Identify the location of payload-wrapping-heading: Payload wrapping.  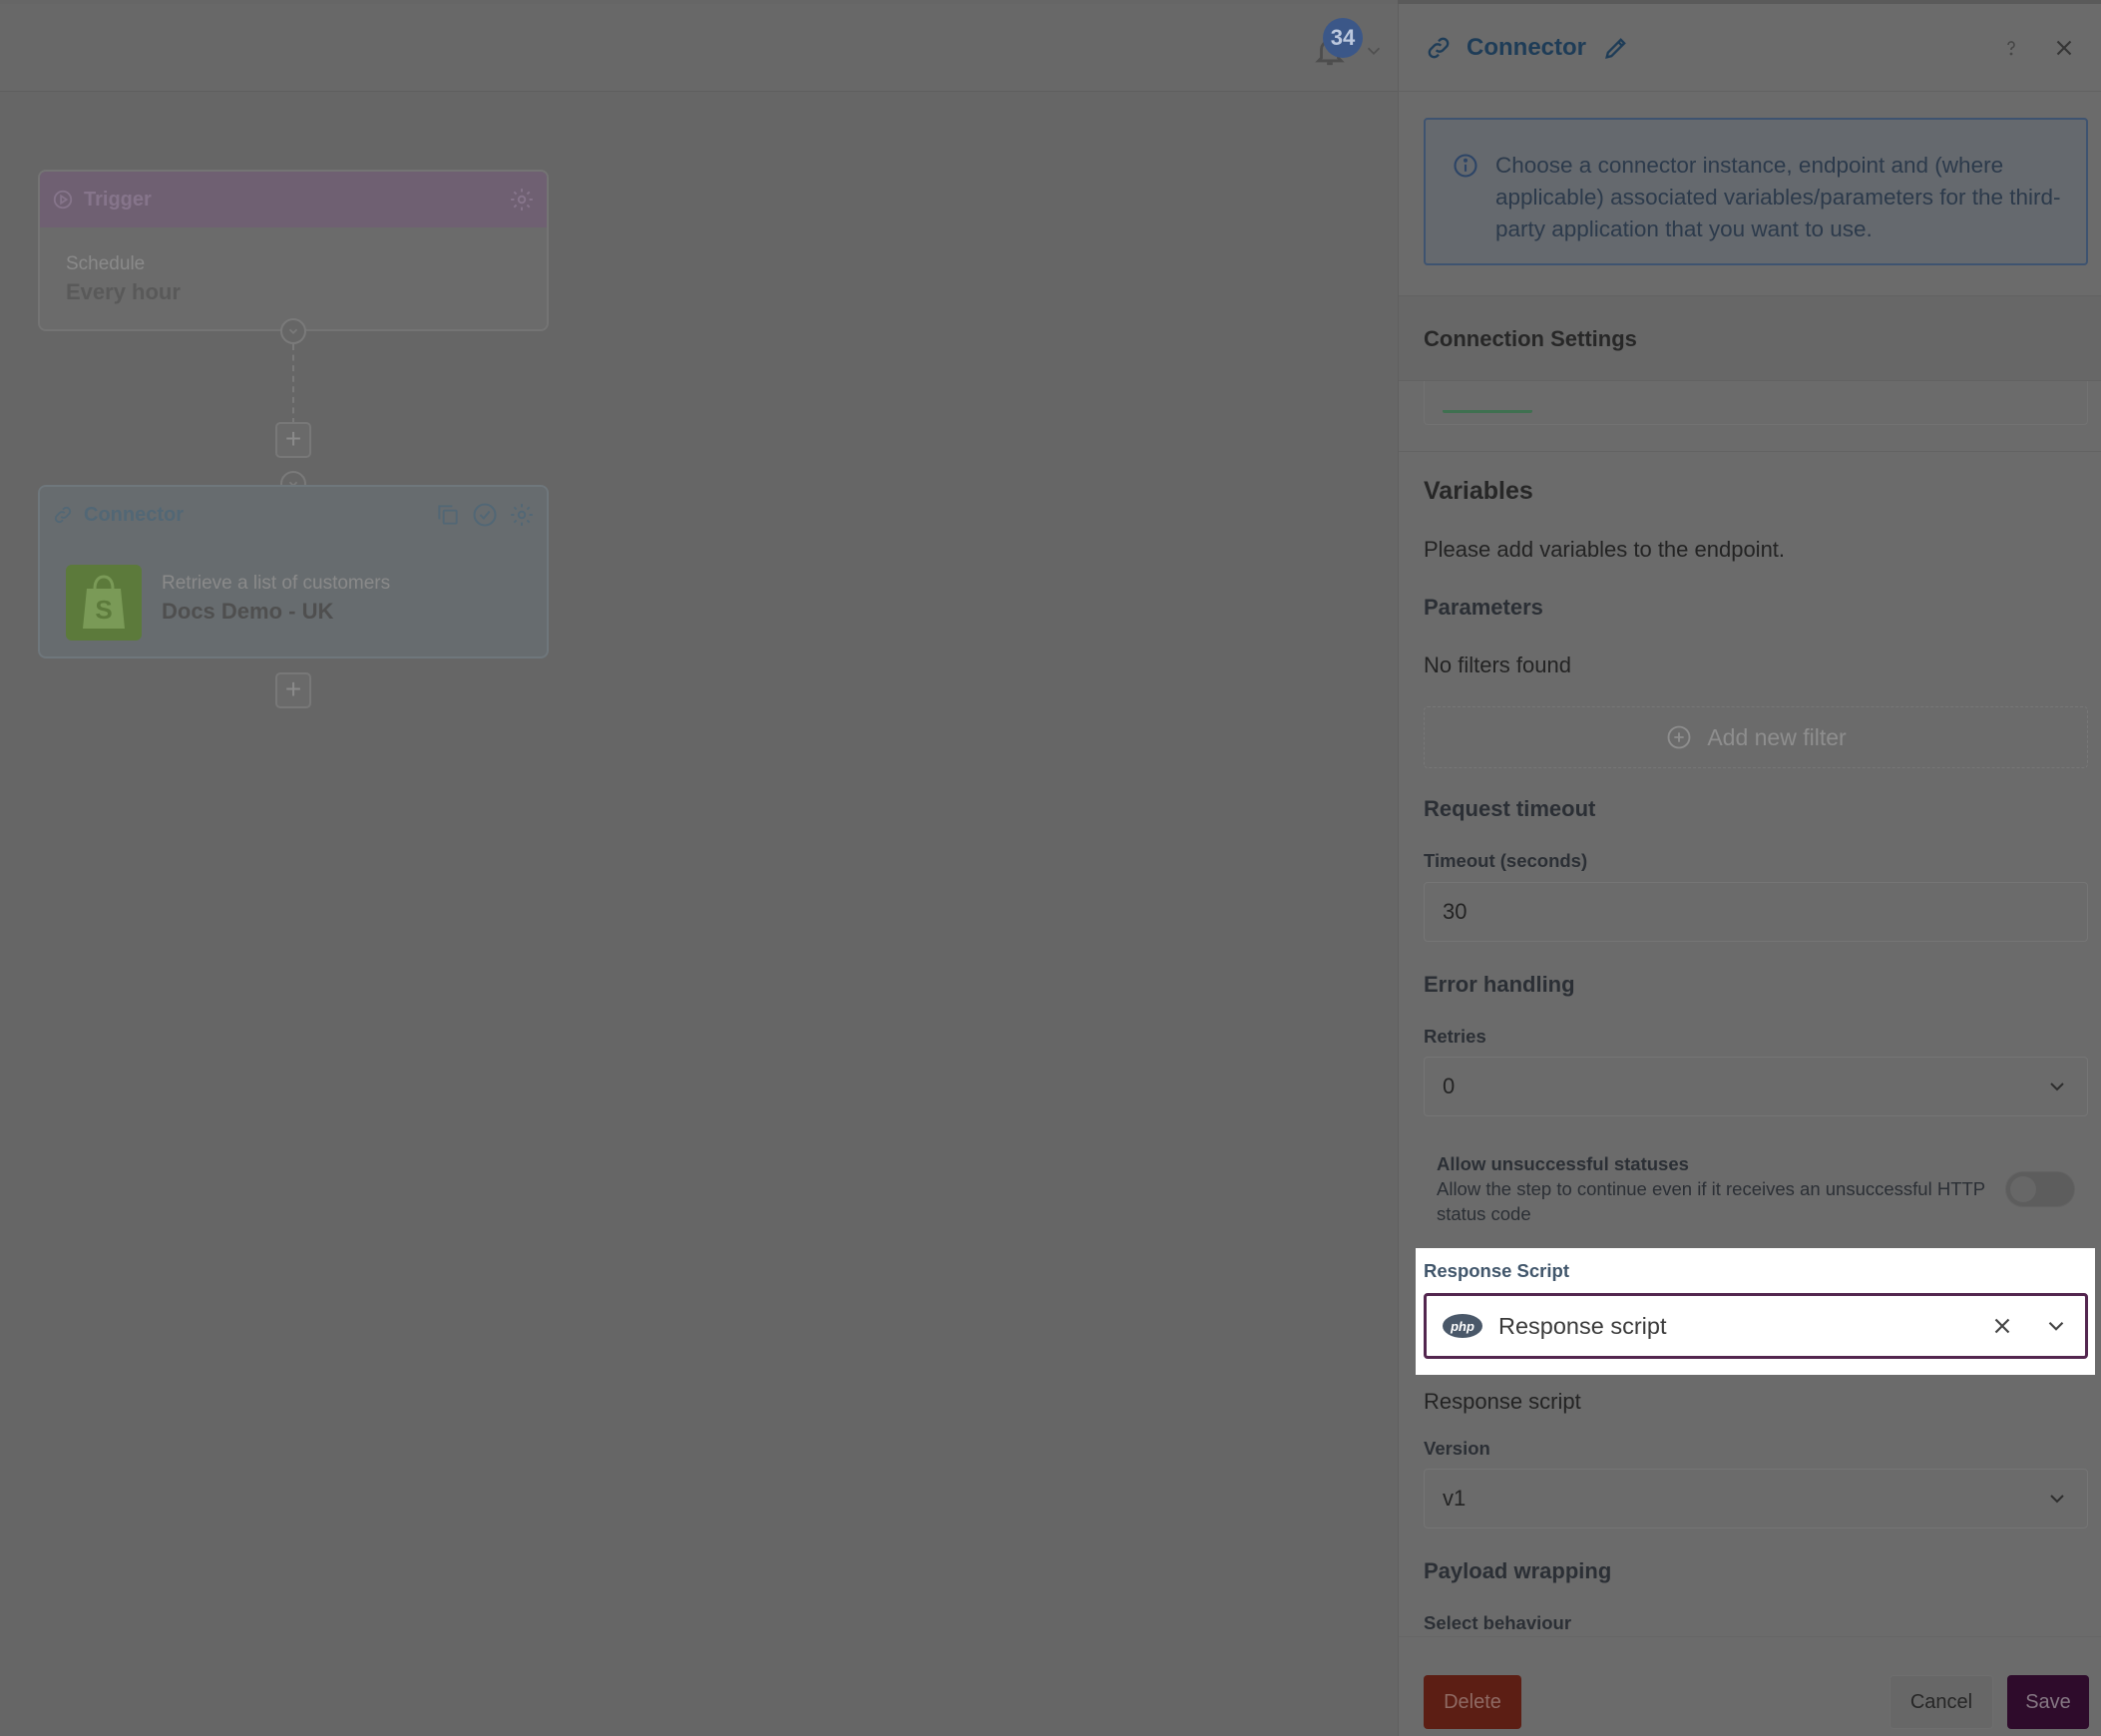
(1518, 1570).